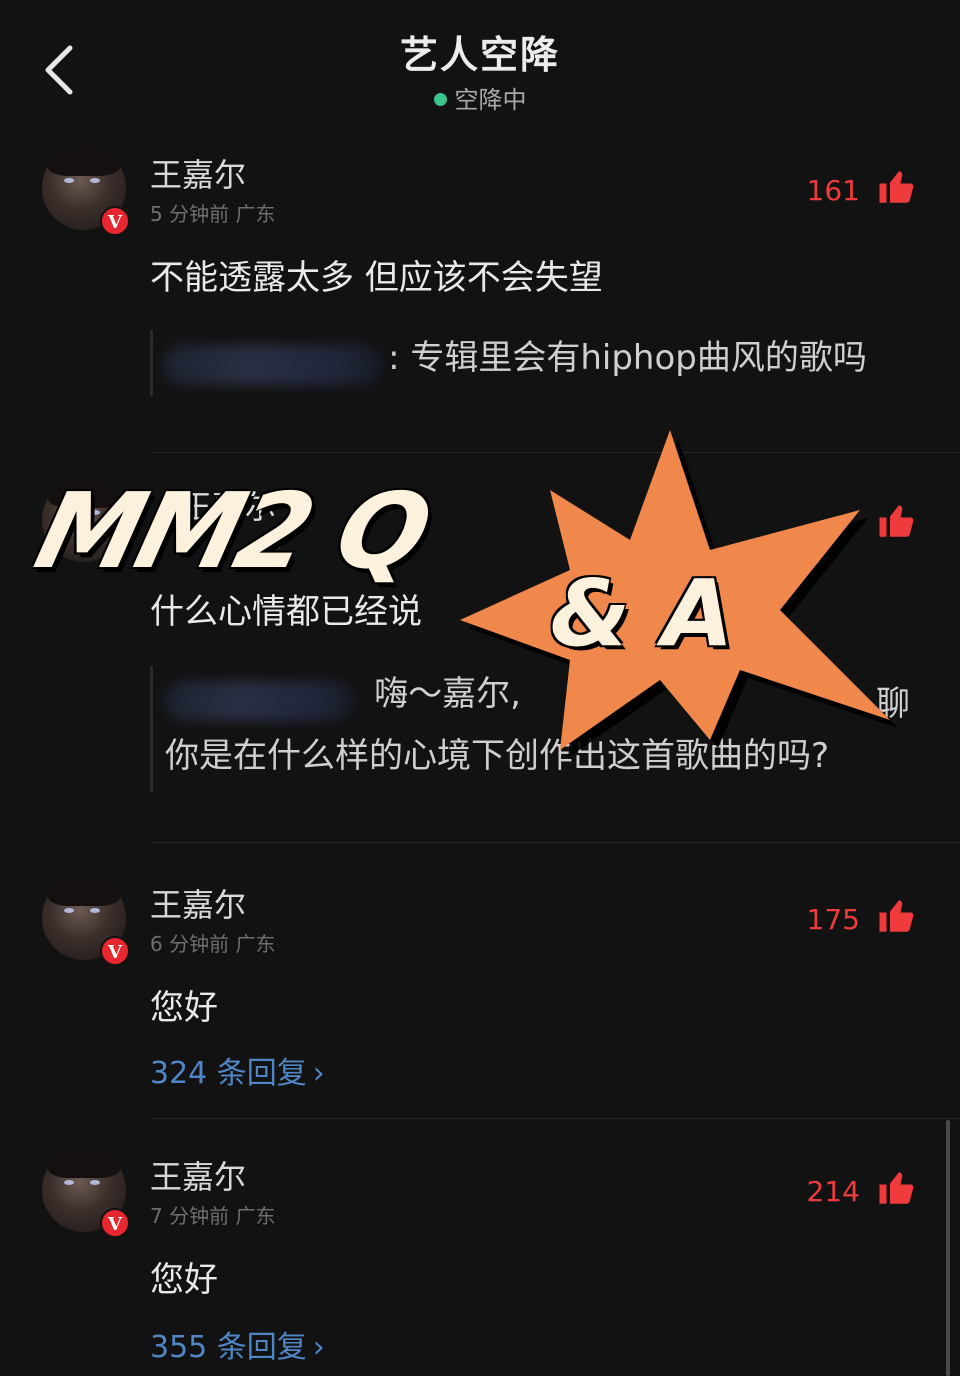  I want to click on header: 艺人空降 空降中, so click(480, 65).